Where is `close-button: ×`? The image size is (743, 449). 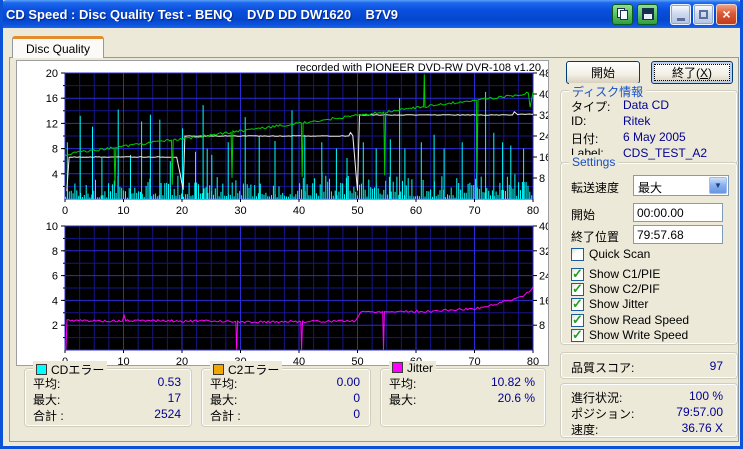 close-button: × is located at coordinates (726, 14).